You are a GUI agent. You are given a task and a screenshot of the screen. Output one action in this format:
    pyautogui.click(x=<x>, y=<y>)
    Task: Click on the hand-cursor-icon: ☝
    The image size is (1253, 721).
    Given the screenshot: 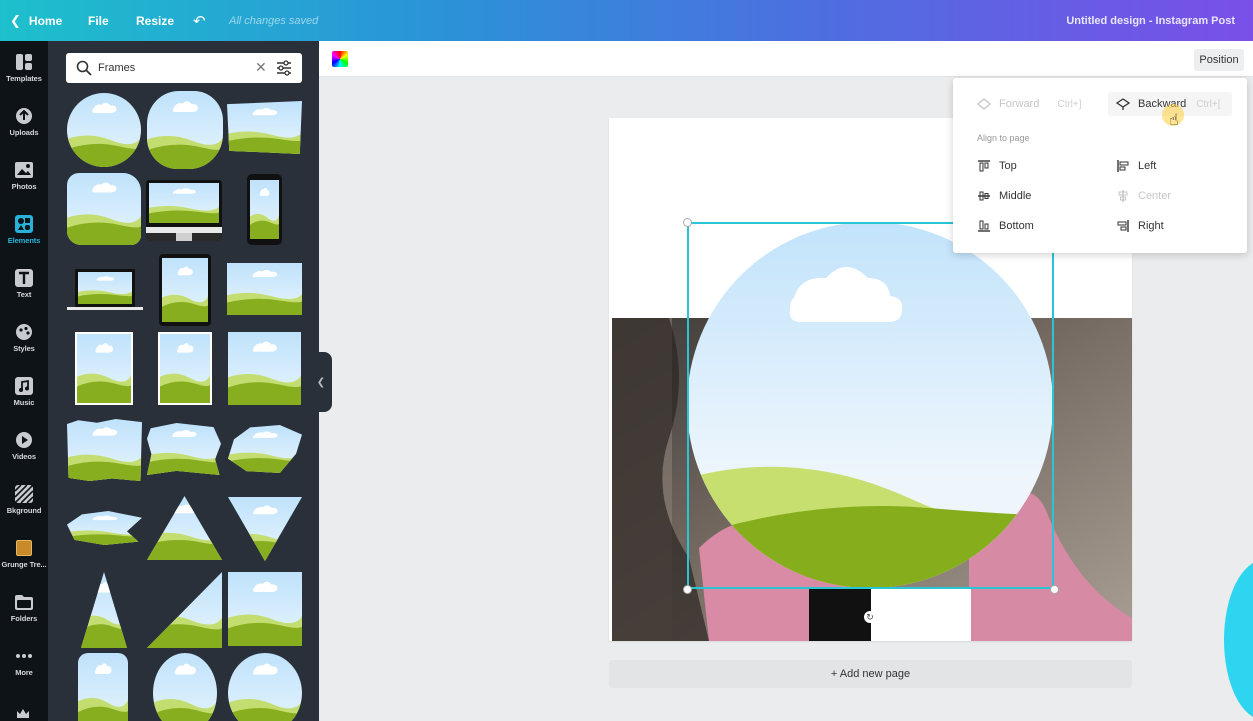 What is the action you would take?
    pyautogui.click(x=1174, y=120)
    